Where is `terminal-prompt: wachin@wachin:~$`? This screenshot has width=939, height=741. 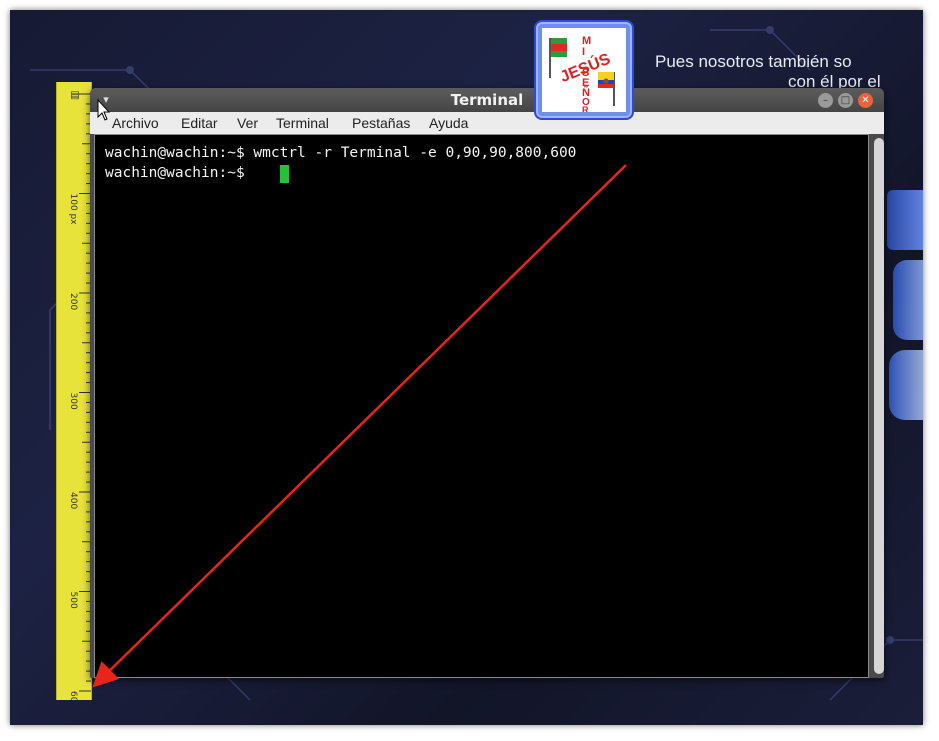 terminal-prompt: wachin@wachin:~$ is located at coordinates (179, 173).